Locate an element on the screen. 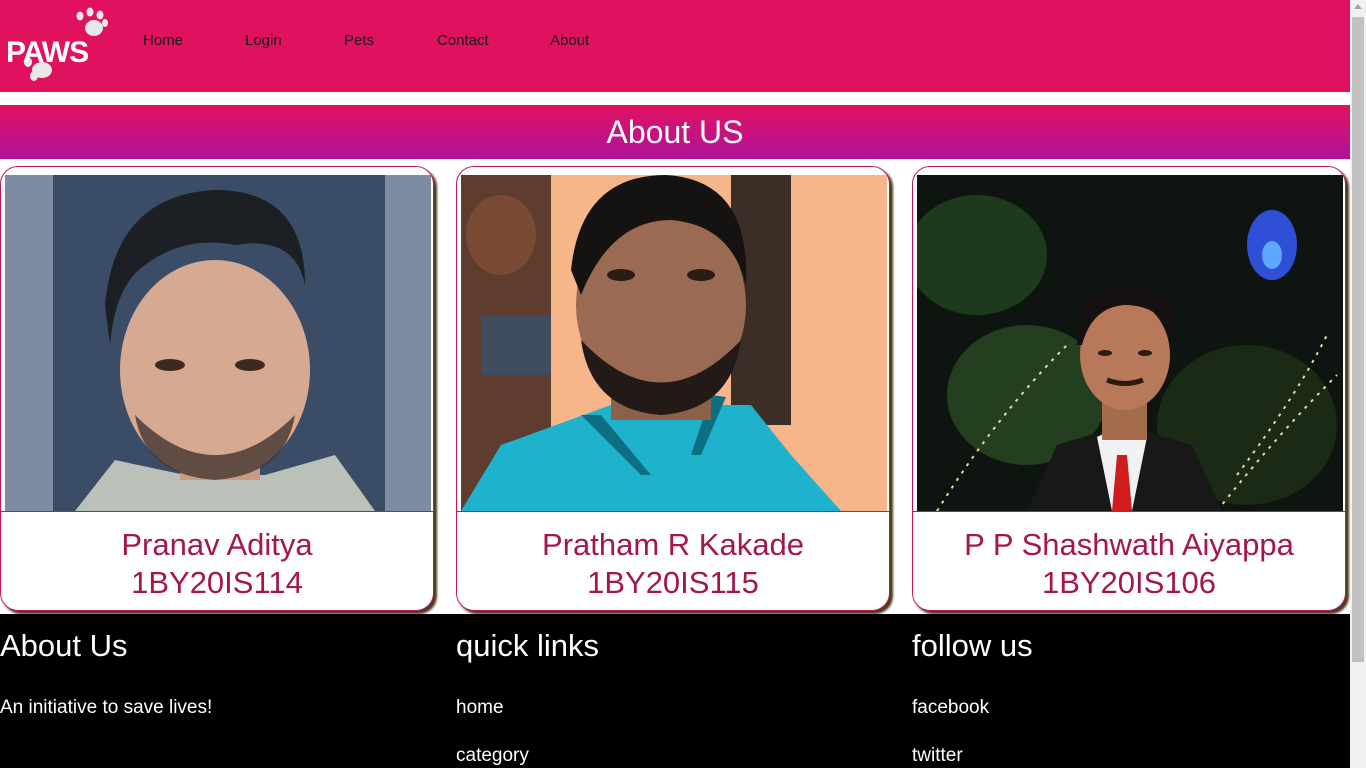 The width and height of the screenshot is (1366, 768). nav-contact-link: Contact is located at coordinates (463, 40).